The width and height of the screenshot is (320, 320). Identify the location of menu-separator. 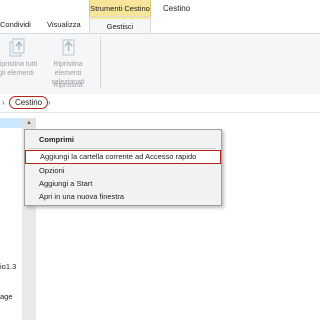
(122, 148).